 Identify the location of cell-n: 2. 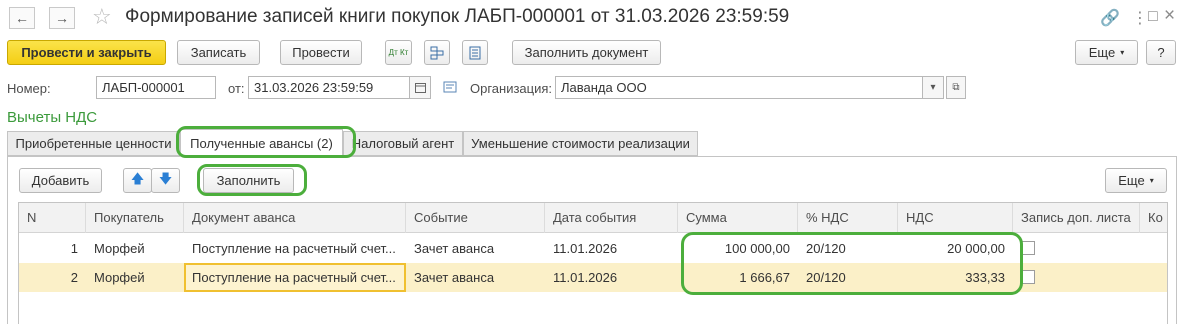
(74, 277).